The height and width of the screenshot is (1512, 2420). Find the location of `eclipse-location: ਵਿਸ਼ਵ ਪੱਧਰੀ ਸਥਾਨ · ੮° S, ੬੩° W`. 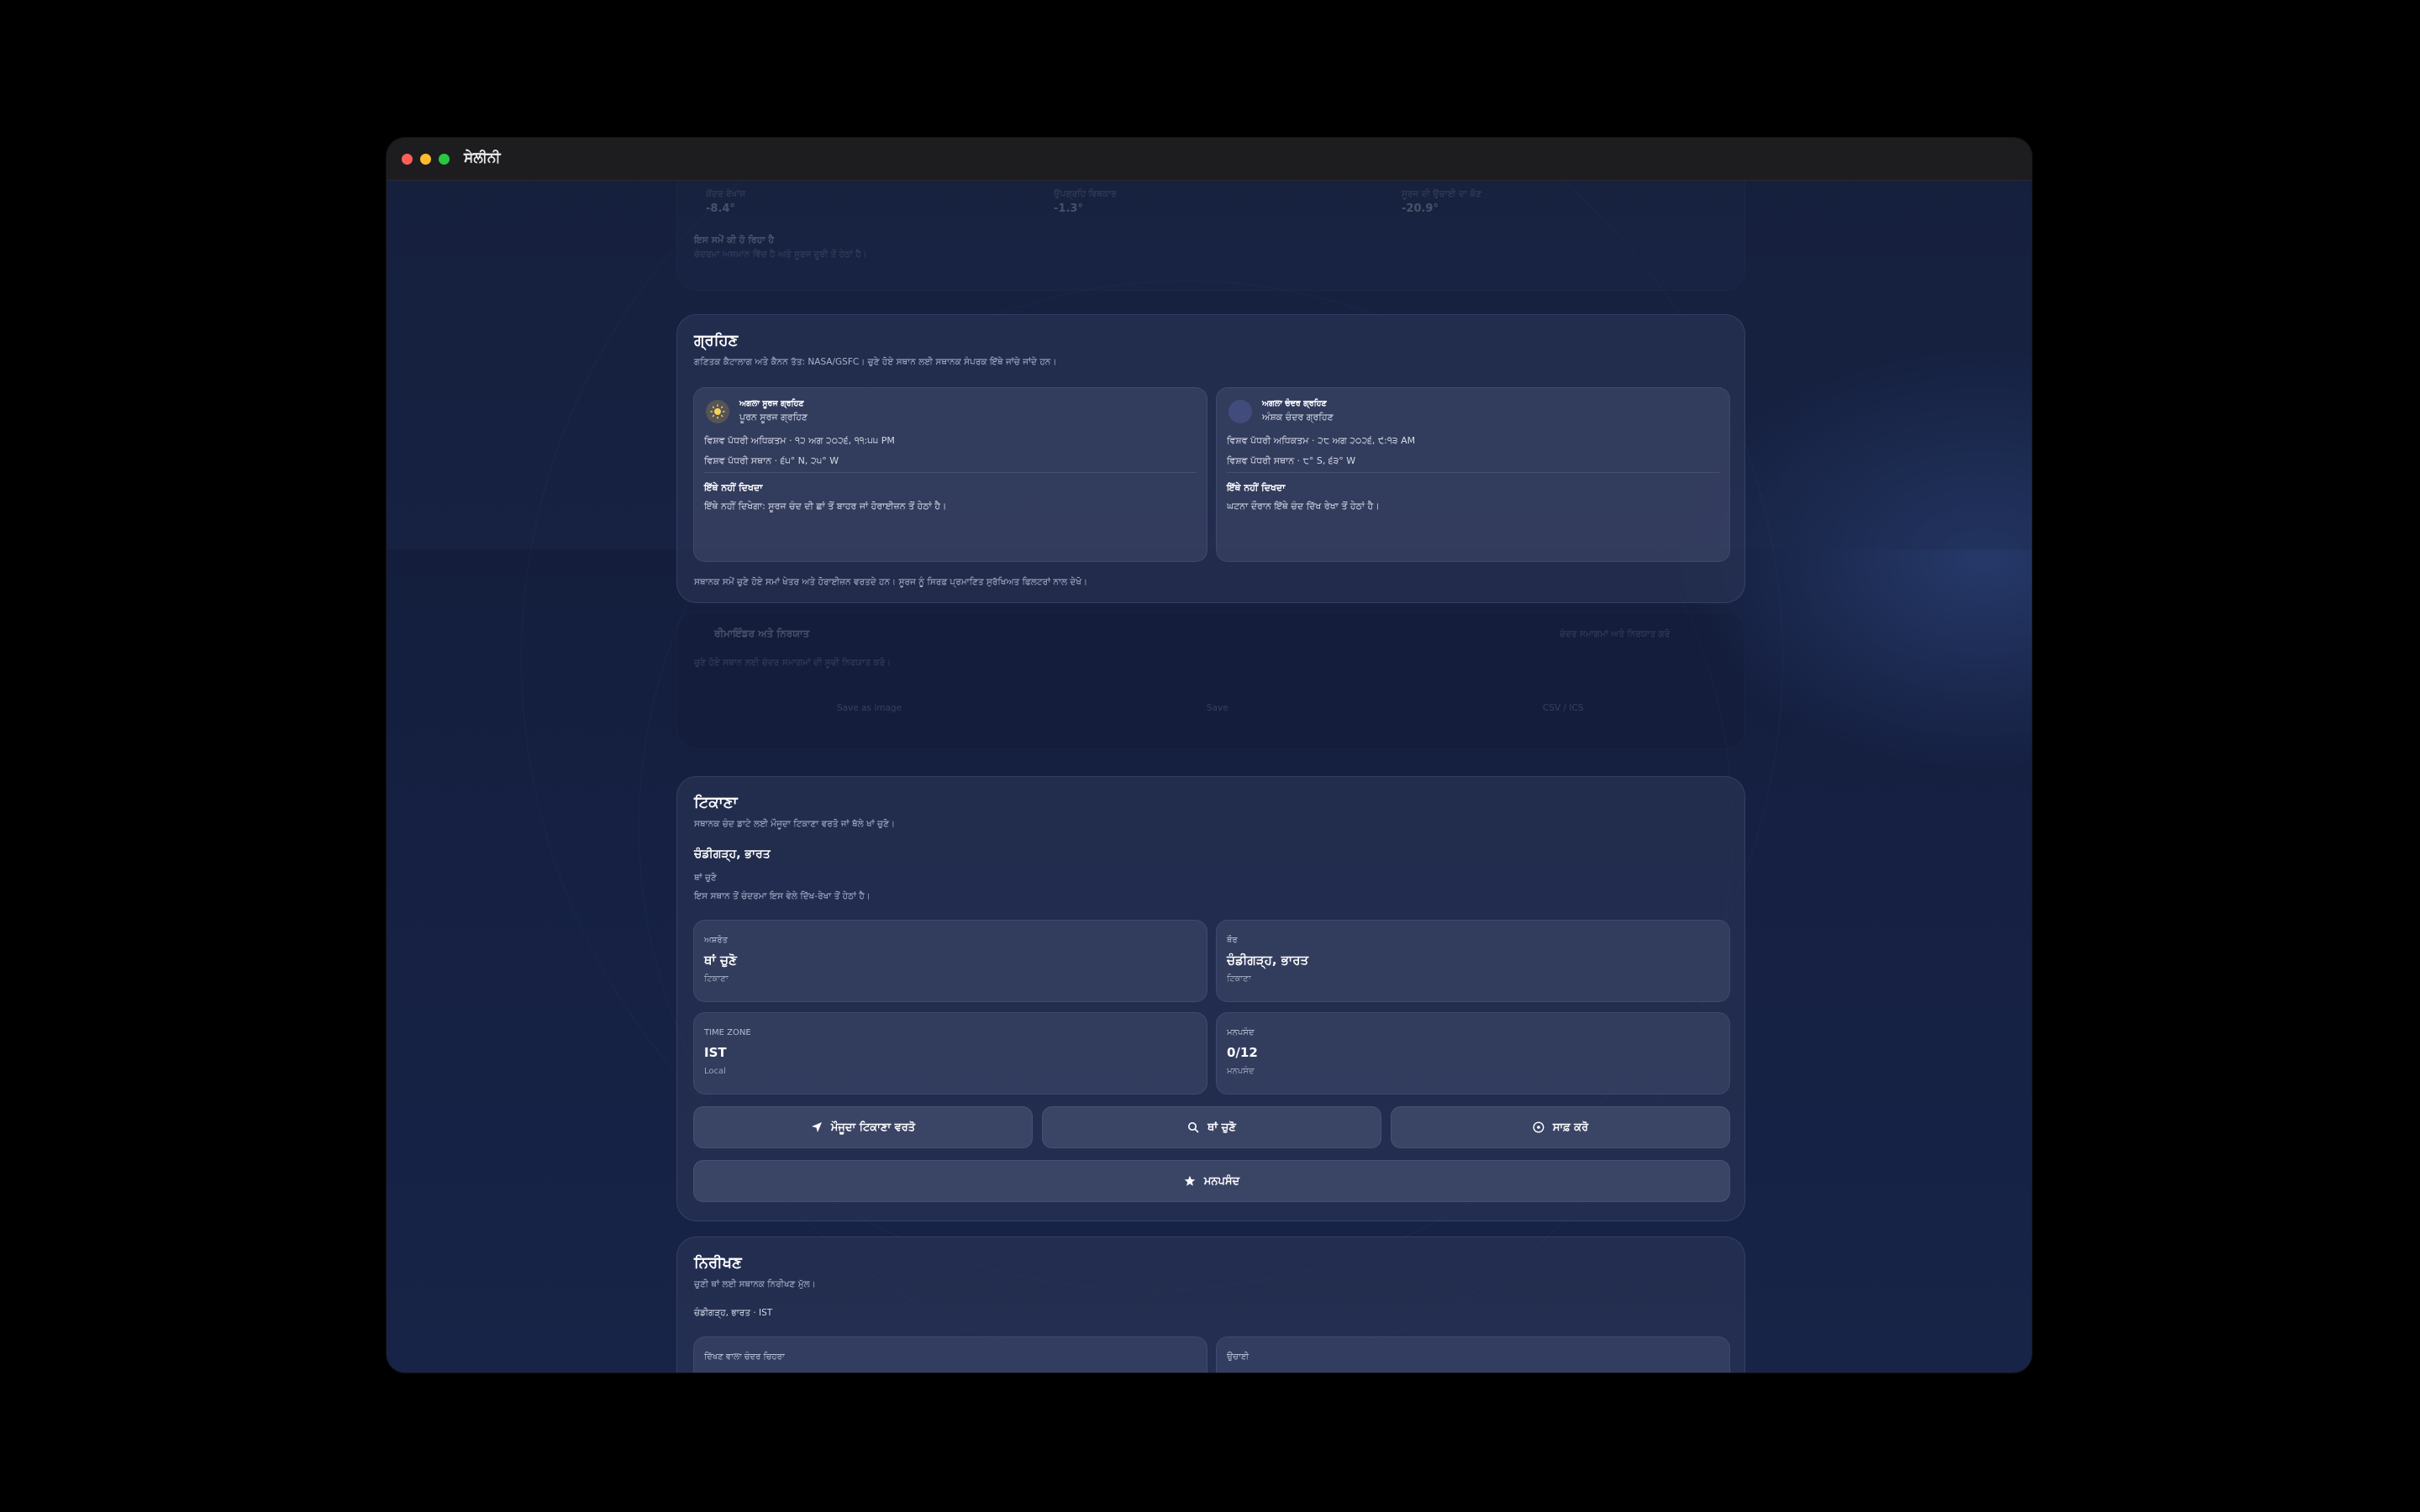

eclipse-location: ਵਿਸ਼ਵ ਪੱਧਰੀ ਸਥਾਨ · ੮° S, ੬੩° W is located at coordinates (1291, 460).